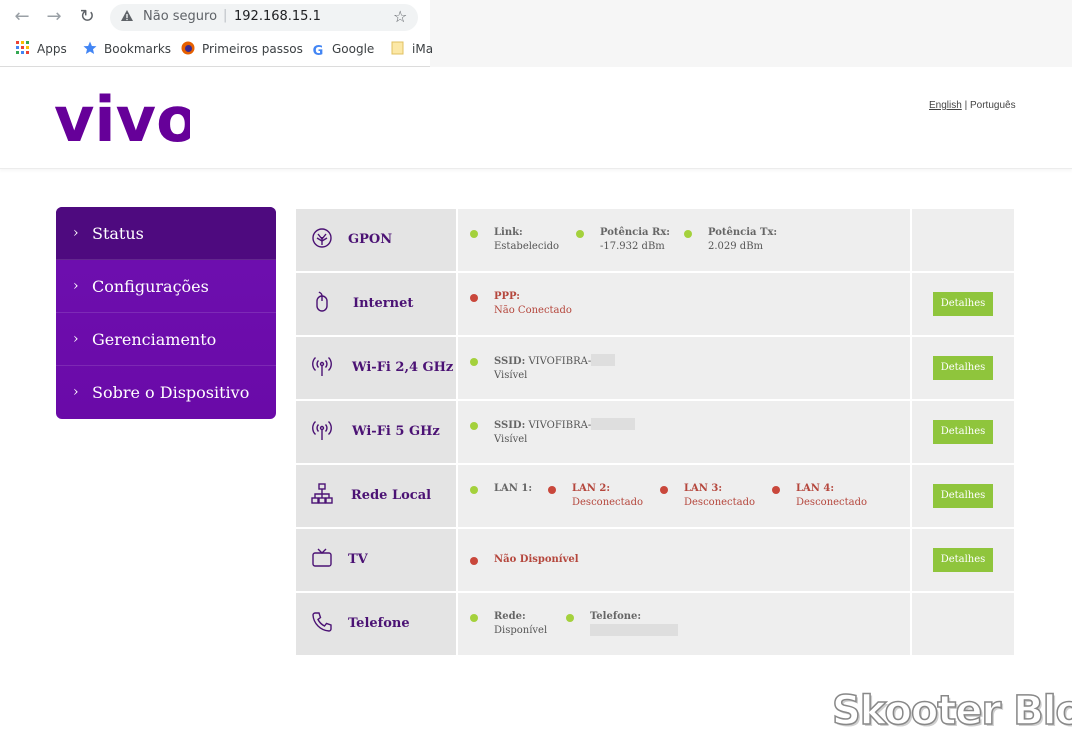  Describe the element at coordinates (379, 623) in the screenshot. I see `row-name: Telefone` at that location.